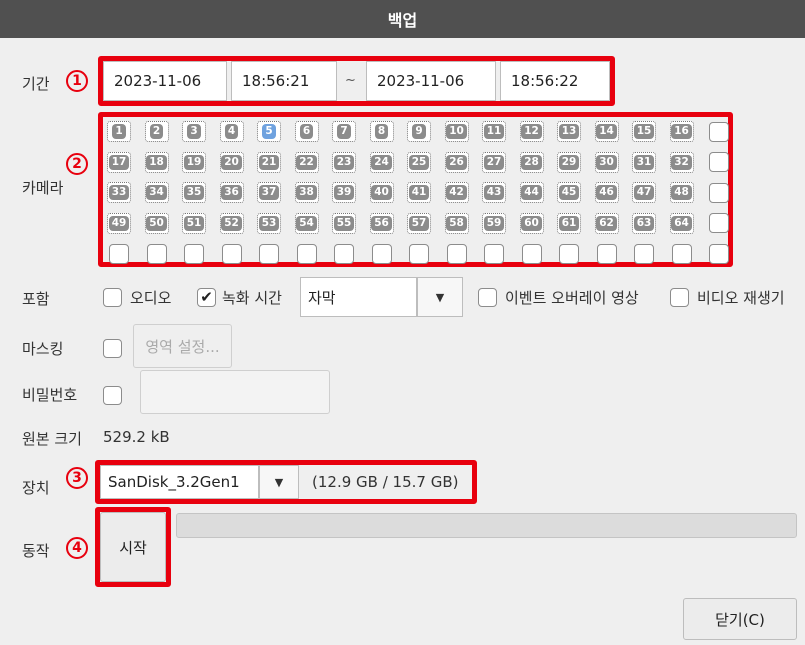 This screenshot has width=805, height=645. What do you see at coordinates (457, 162) in the screenshot?
I see `camera-26-toggle: 26` at bounding box center [457, 162].